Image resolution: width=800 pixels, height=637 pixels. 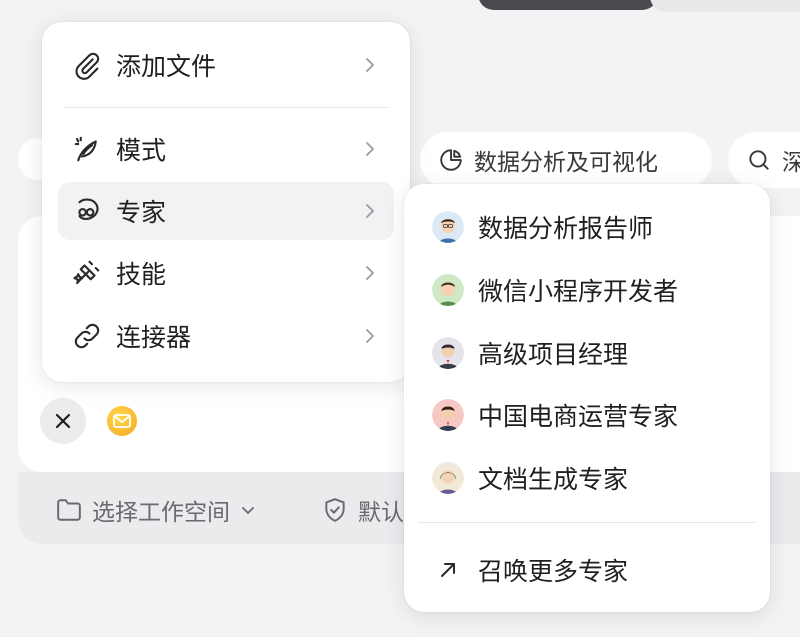 I want to click on avatar-data-analyst, so click(x=448, y=227).